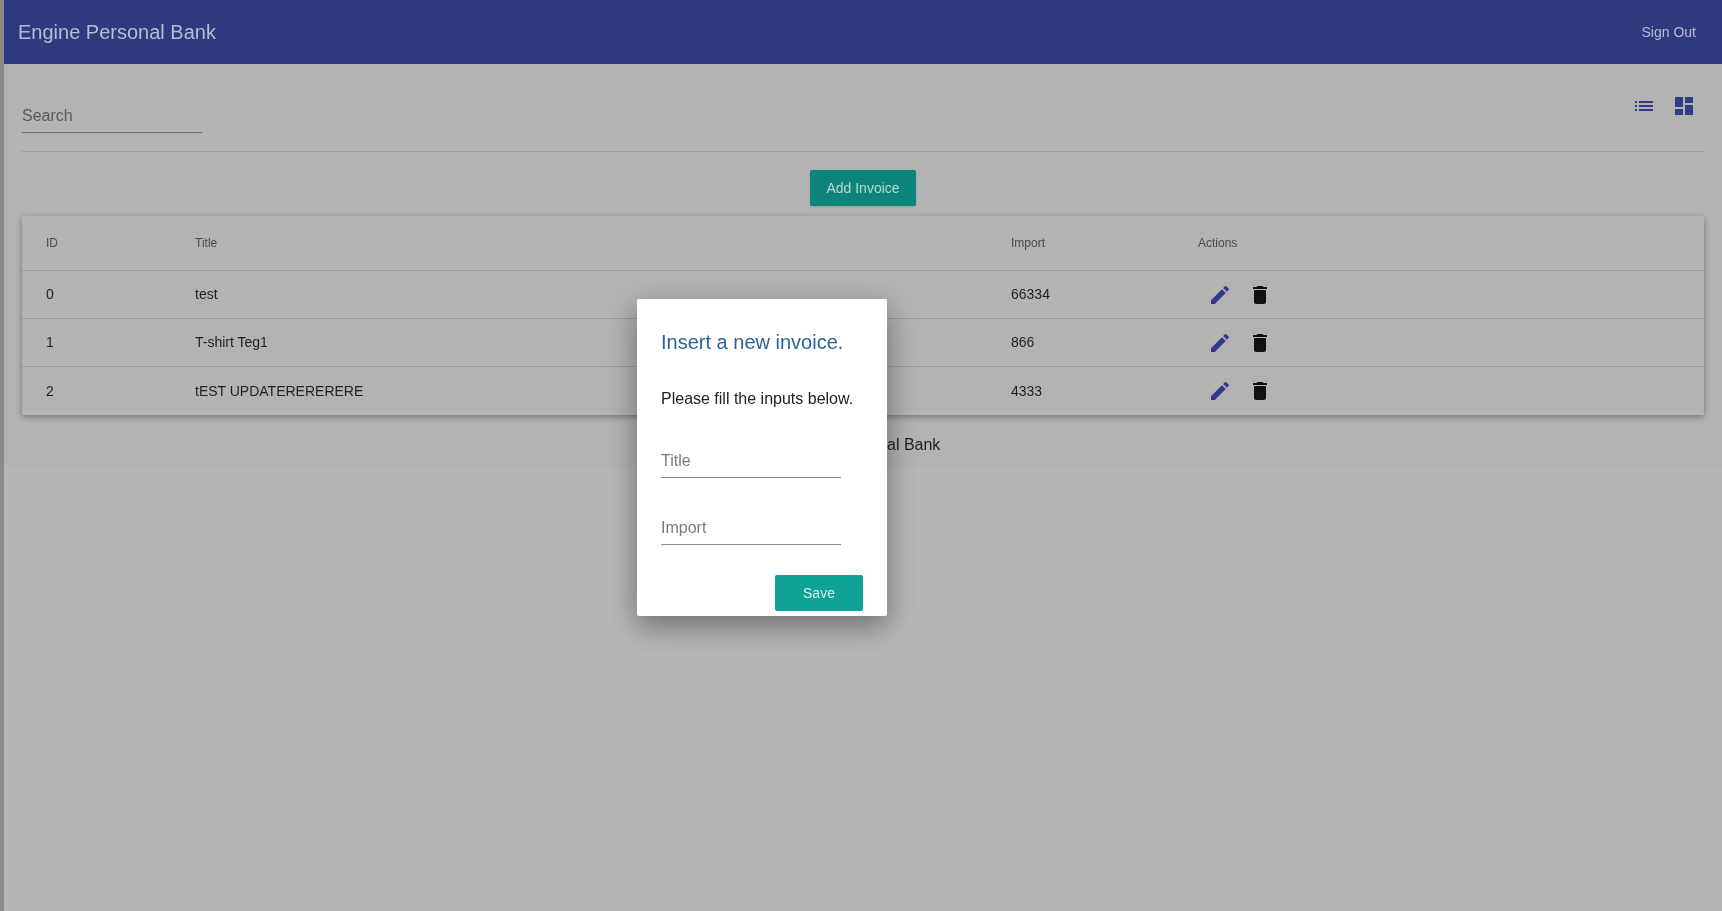 This screenshot has height=911, width=1722. I want to click on sign-out-button: Sign Out, so click(1668, 32).